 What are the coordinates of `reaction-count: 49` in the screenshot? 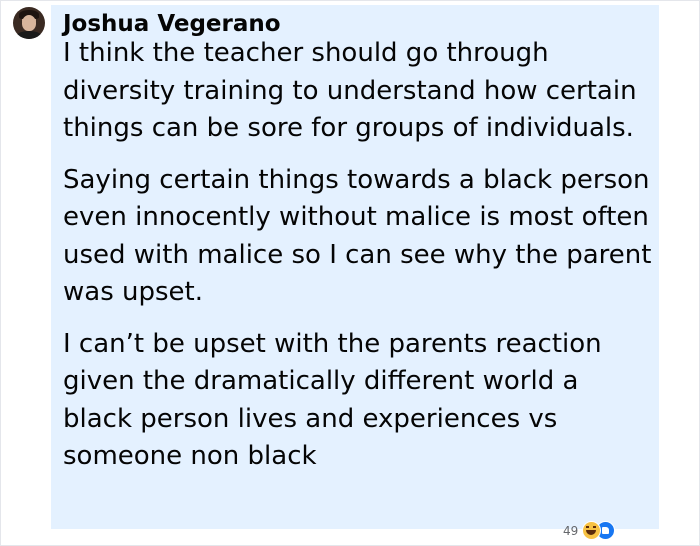 It's located at (571, 530).